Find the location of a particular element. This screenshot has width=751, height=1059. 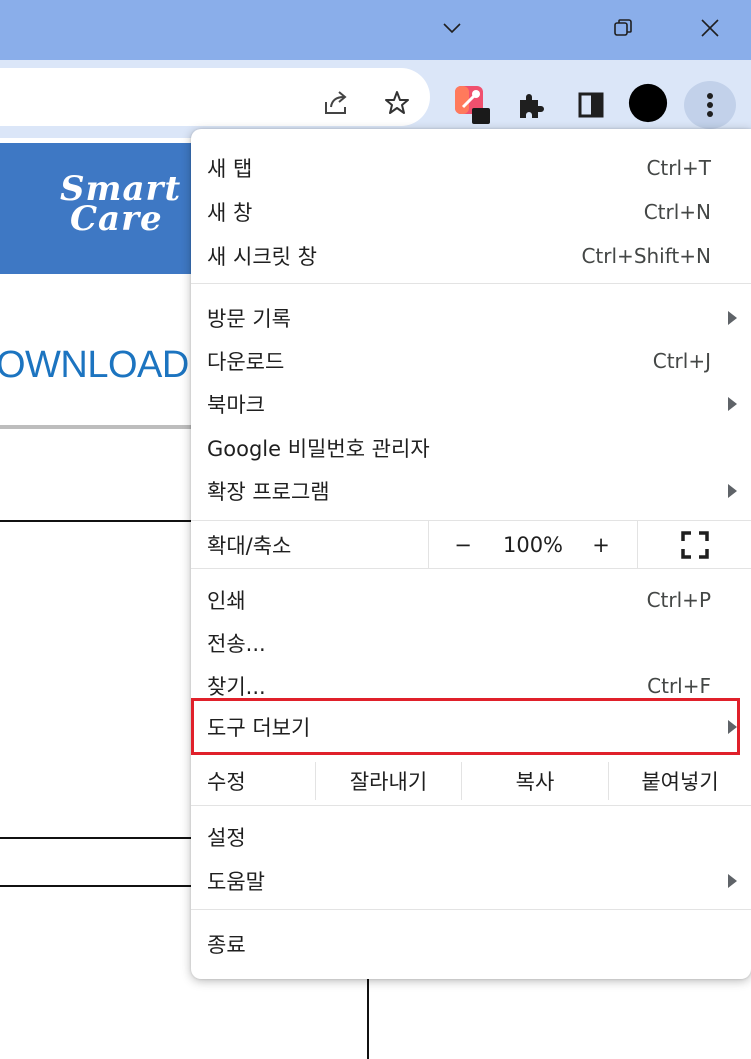

menu-item-label: 확장 프로그램 is located at coordinates (268, 491).